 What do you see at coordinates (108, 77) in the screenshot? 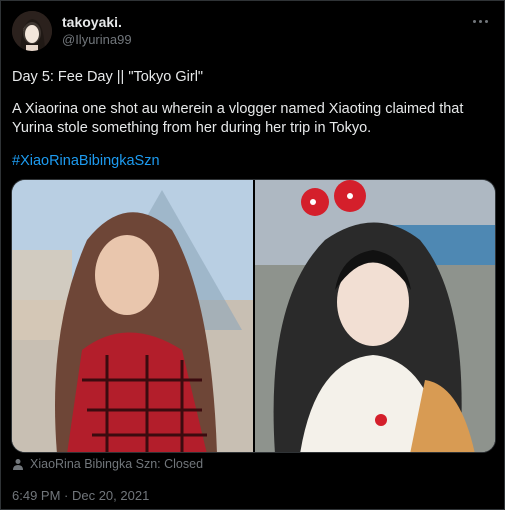
I see `tweet-text-title: Day 5: Fee Day || "Tokyo Girl"` at bounding box center [108, 77].